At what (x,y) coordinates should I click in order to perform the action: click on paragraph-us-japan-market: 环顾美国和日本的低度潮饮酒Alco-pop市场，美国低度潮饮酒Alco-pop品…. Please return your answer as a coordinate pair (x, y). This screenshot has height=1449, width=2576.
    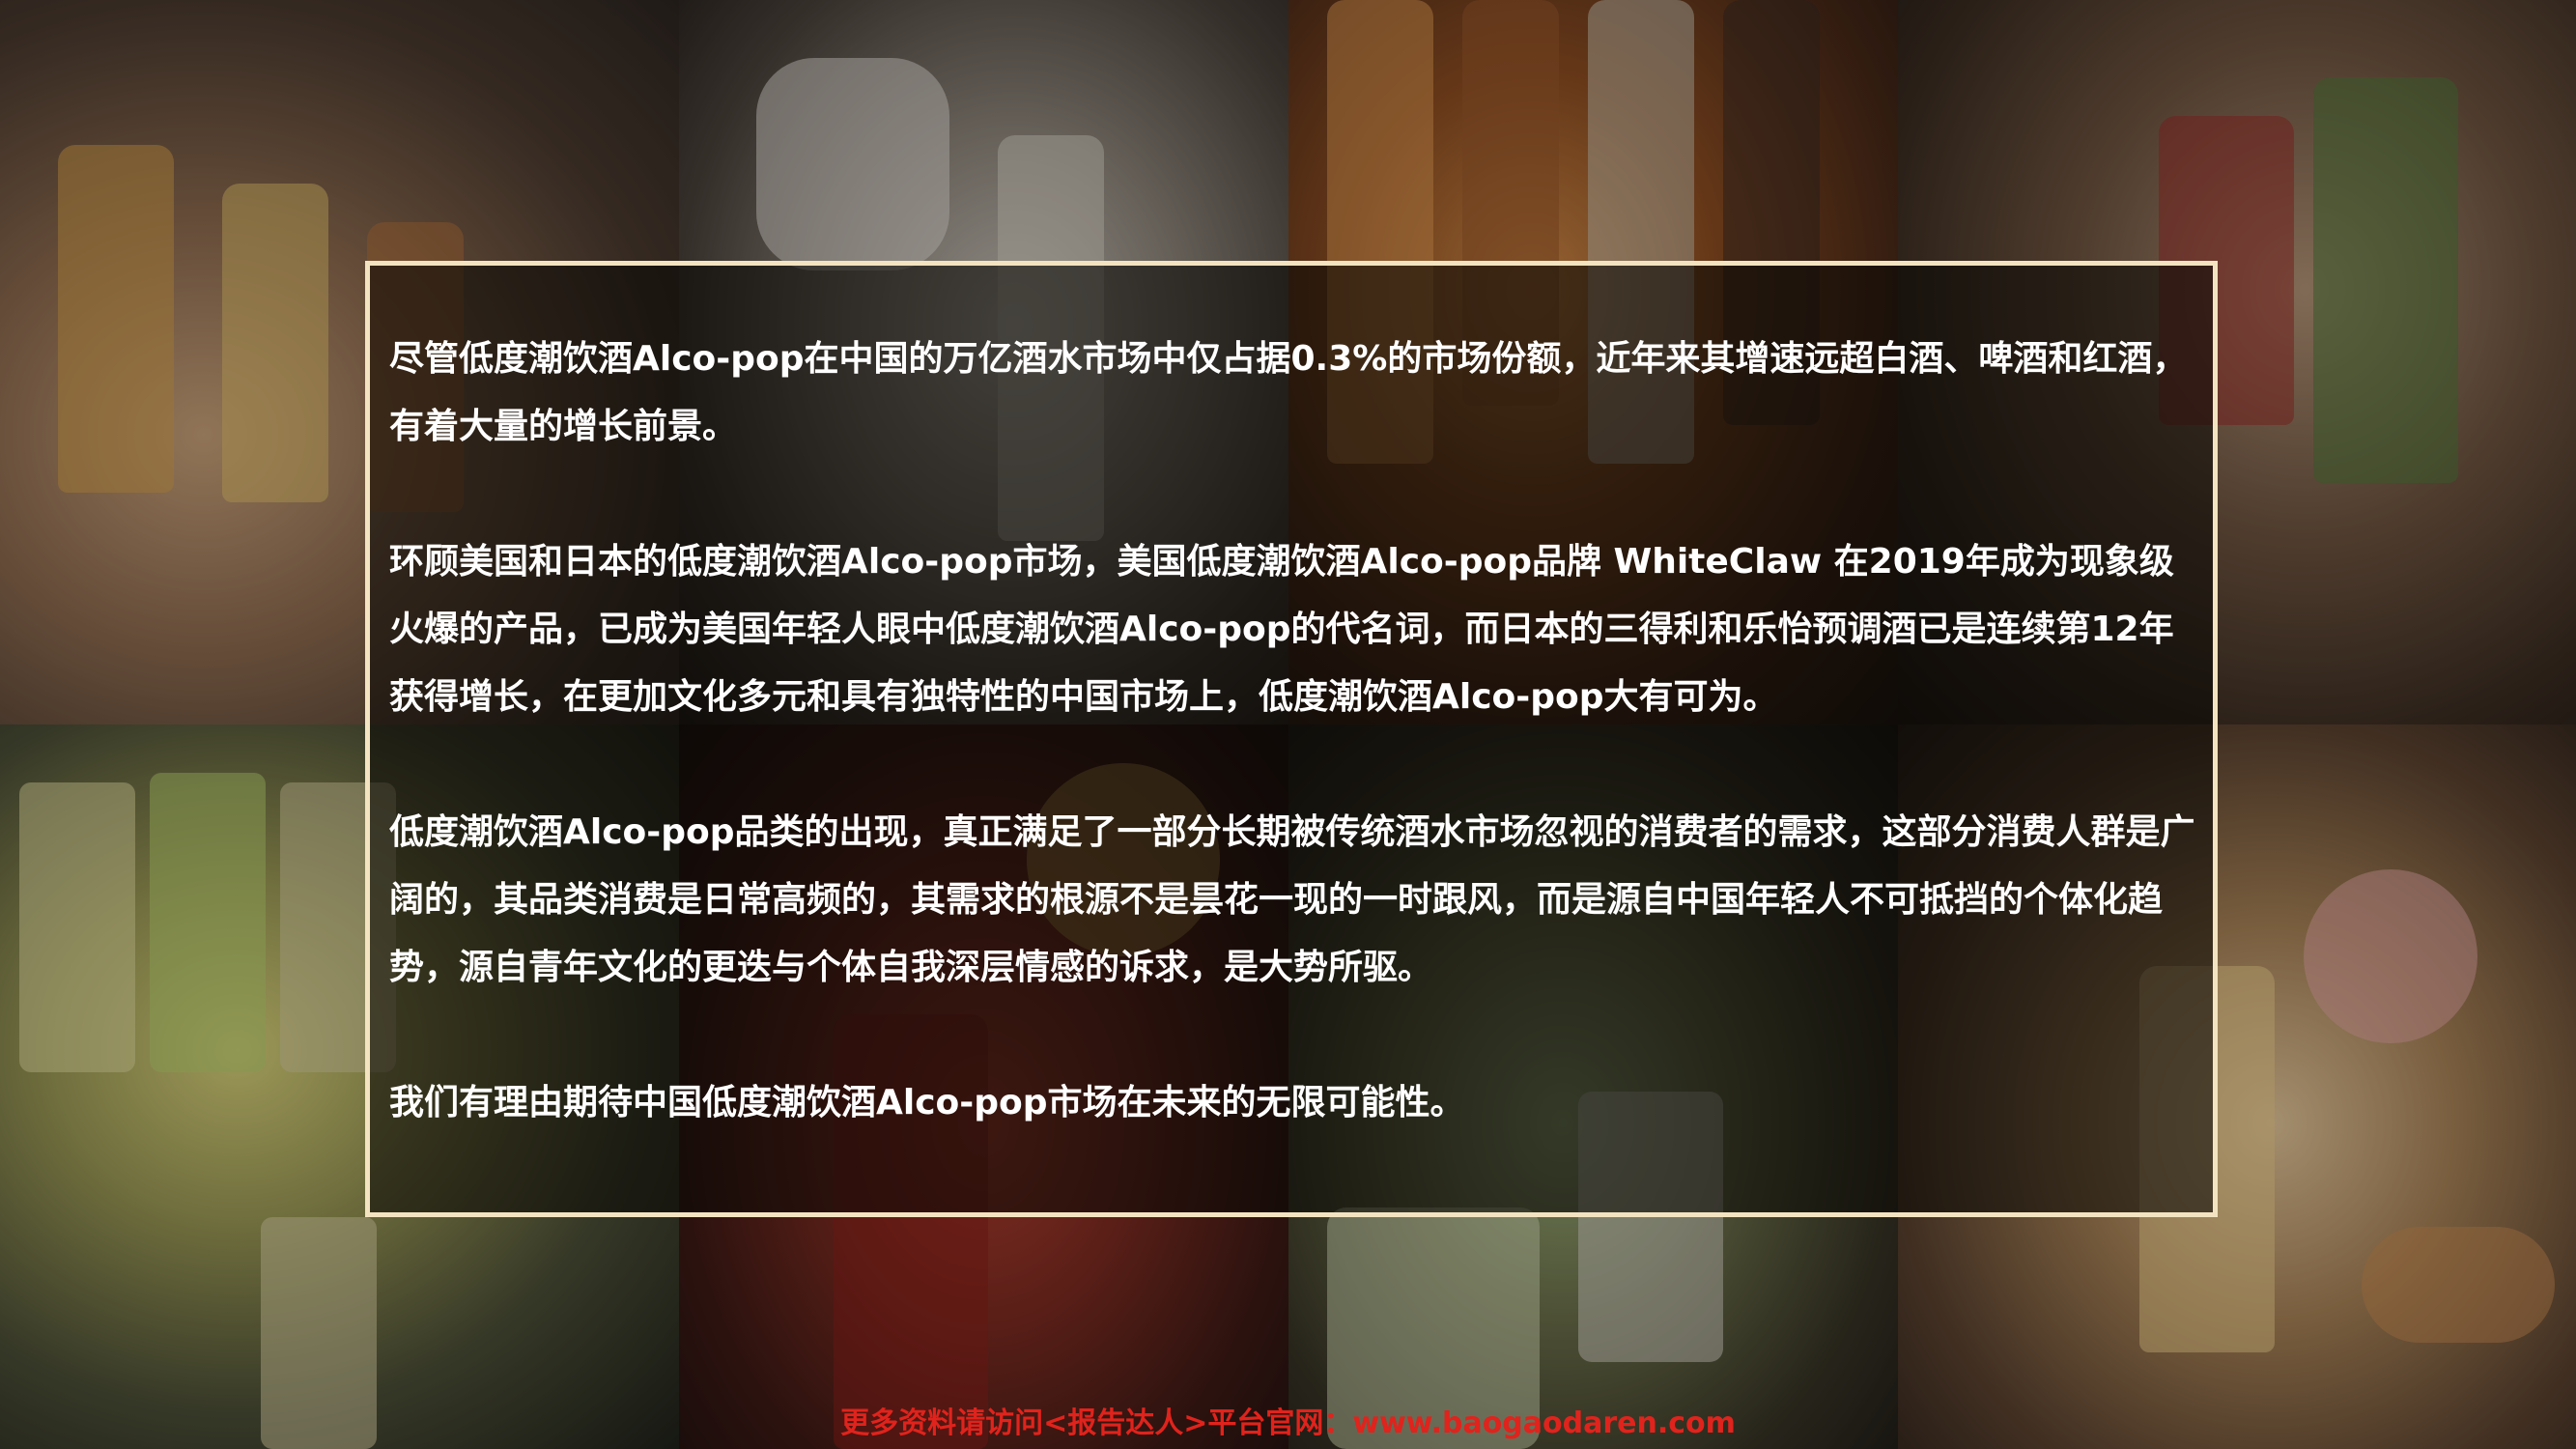
    Looking at the image, I should click on (1281, 629).